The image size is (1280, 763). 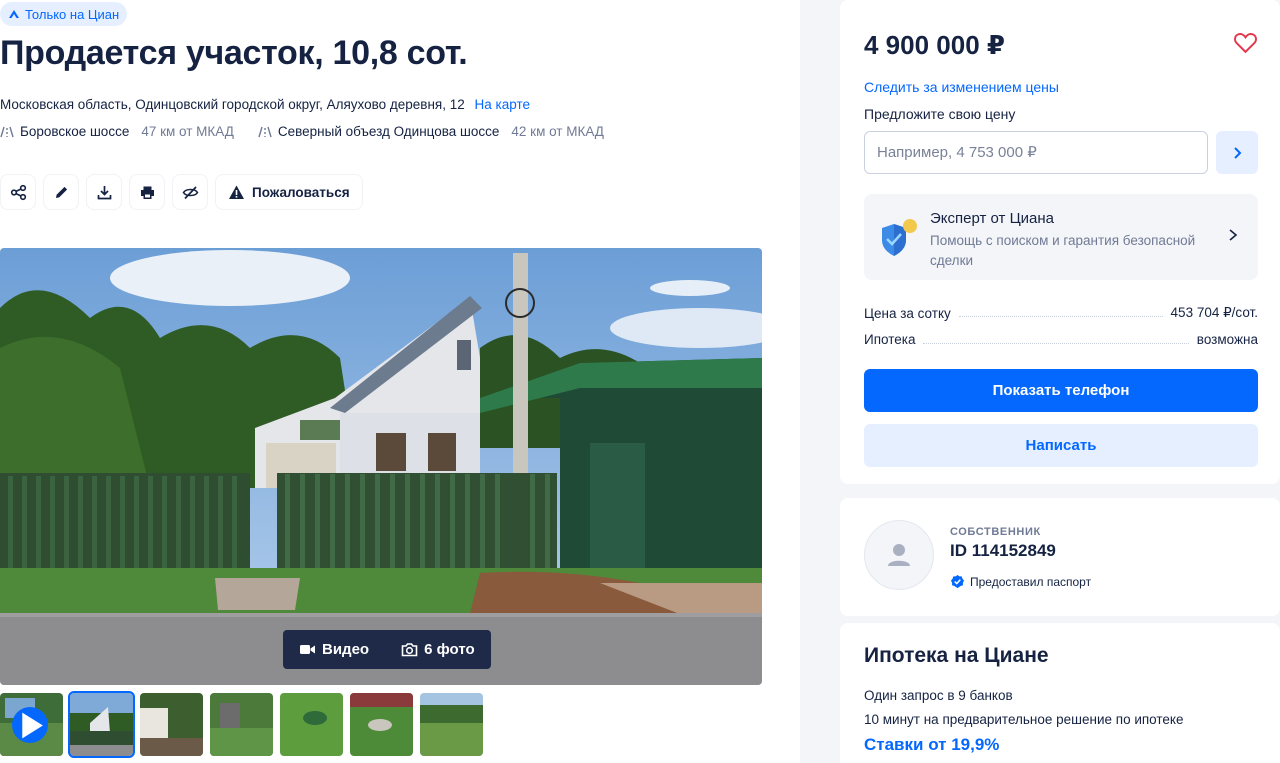 I want to click on write-message-button: Написать, so click(x=1061, y=445).